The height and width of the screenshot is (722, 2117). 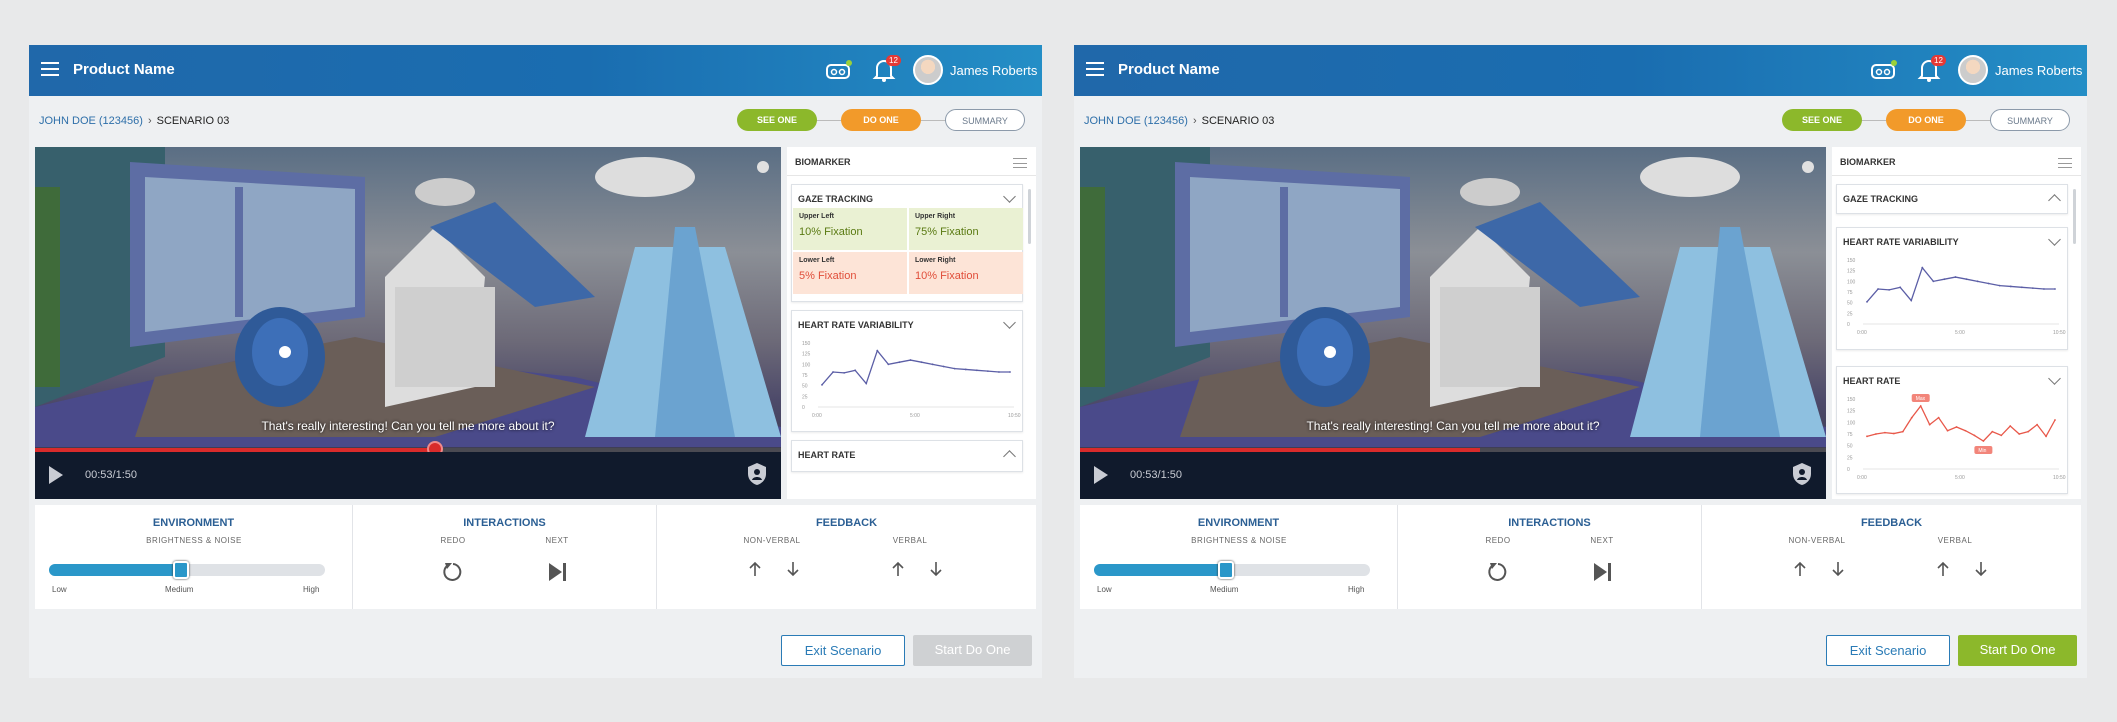 What do you see at coordinates (2059, 333) in the screenshot?
I see `x-tick-label: 10:50` at bounding box center [2059, 333].